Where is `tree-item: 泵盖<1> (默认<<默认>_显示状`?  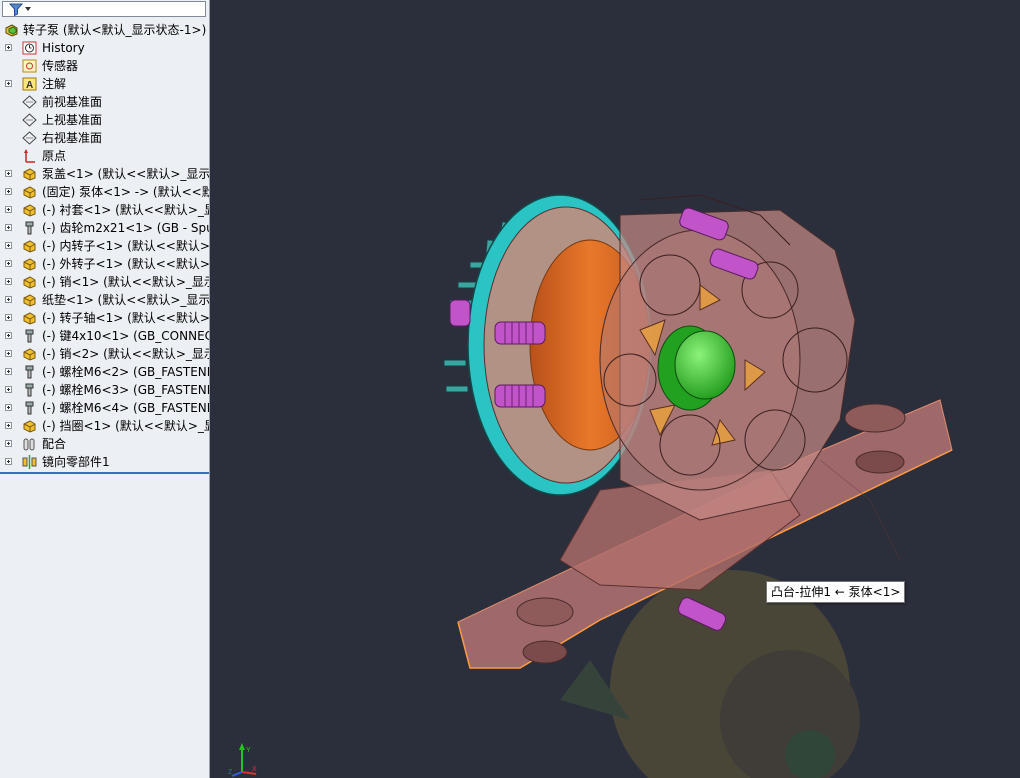 tree-item: 泵盖<1> (默认<<默认>_显示状 is located at coordinates (104, 174).